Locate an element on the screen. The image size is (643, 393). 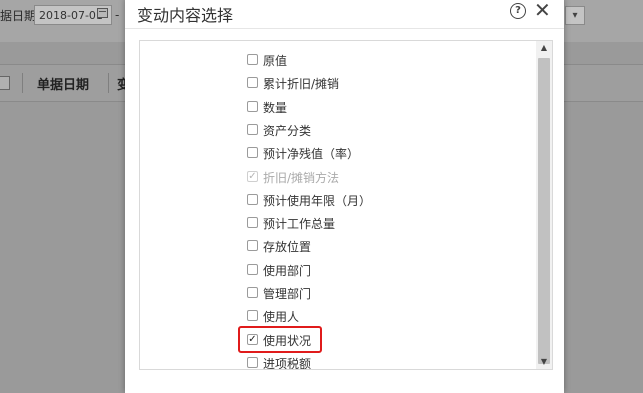
dialog-title: 变动内容选择 is located at coordinates (185, 15).